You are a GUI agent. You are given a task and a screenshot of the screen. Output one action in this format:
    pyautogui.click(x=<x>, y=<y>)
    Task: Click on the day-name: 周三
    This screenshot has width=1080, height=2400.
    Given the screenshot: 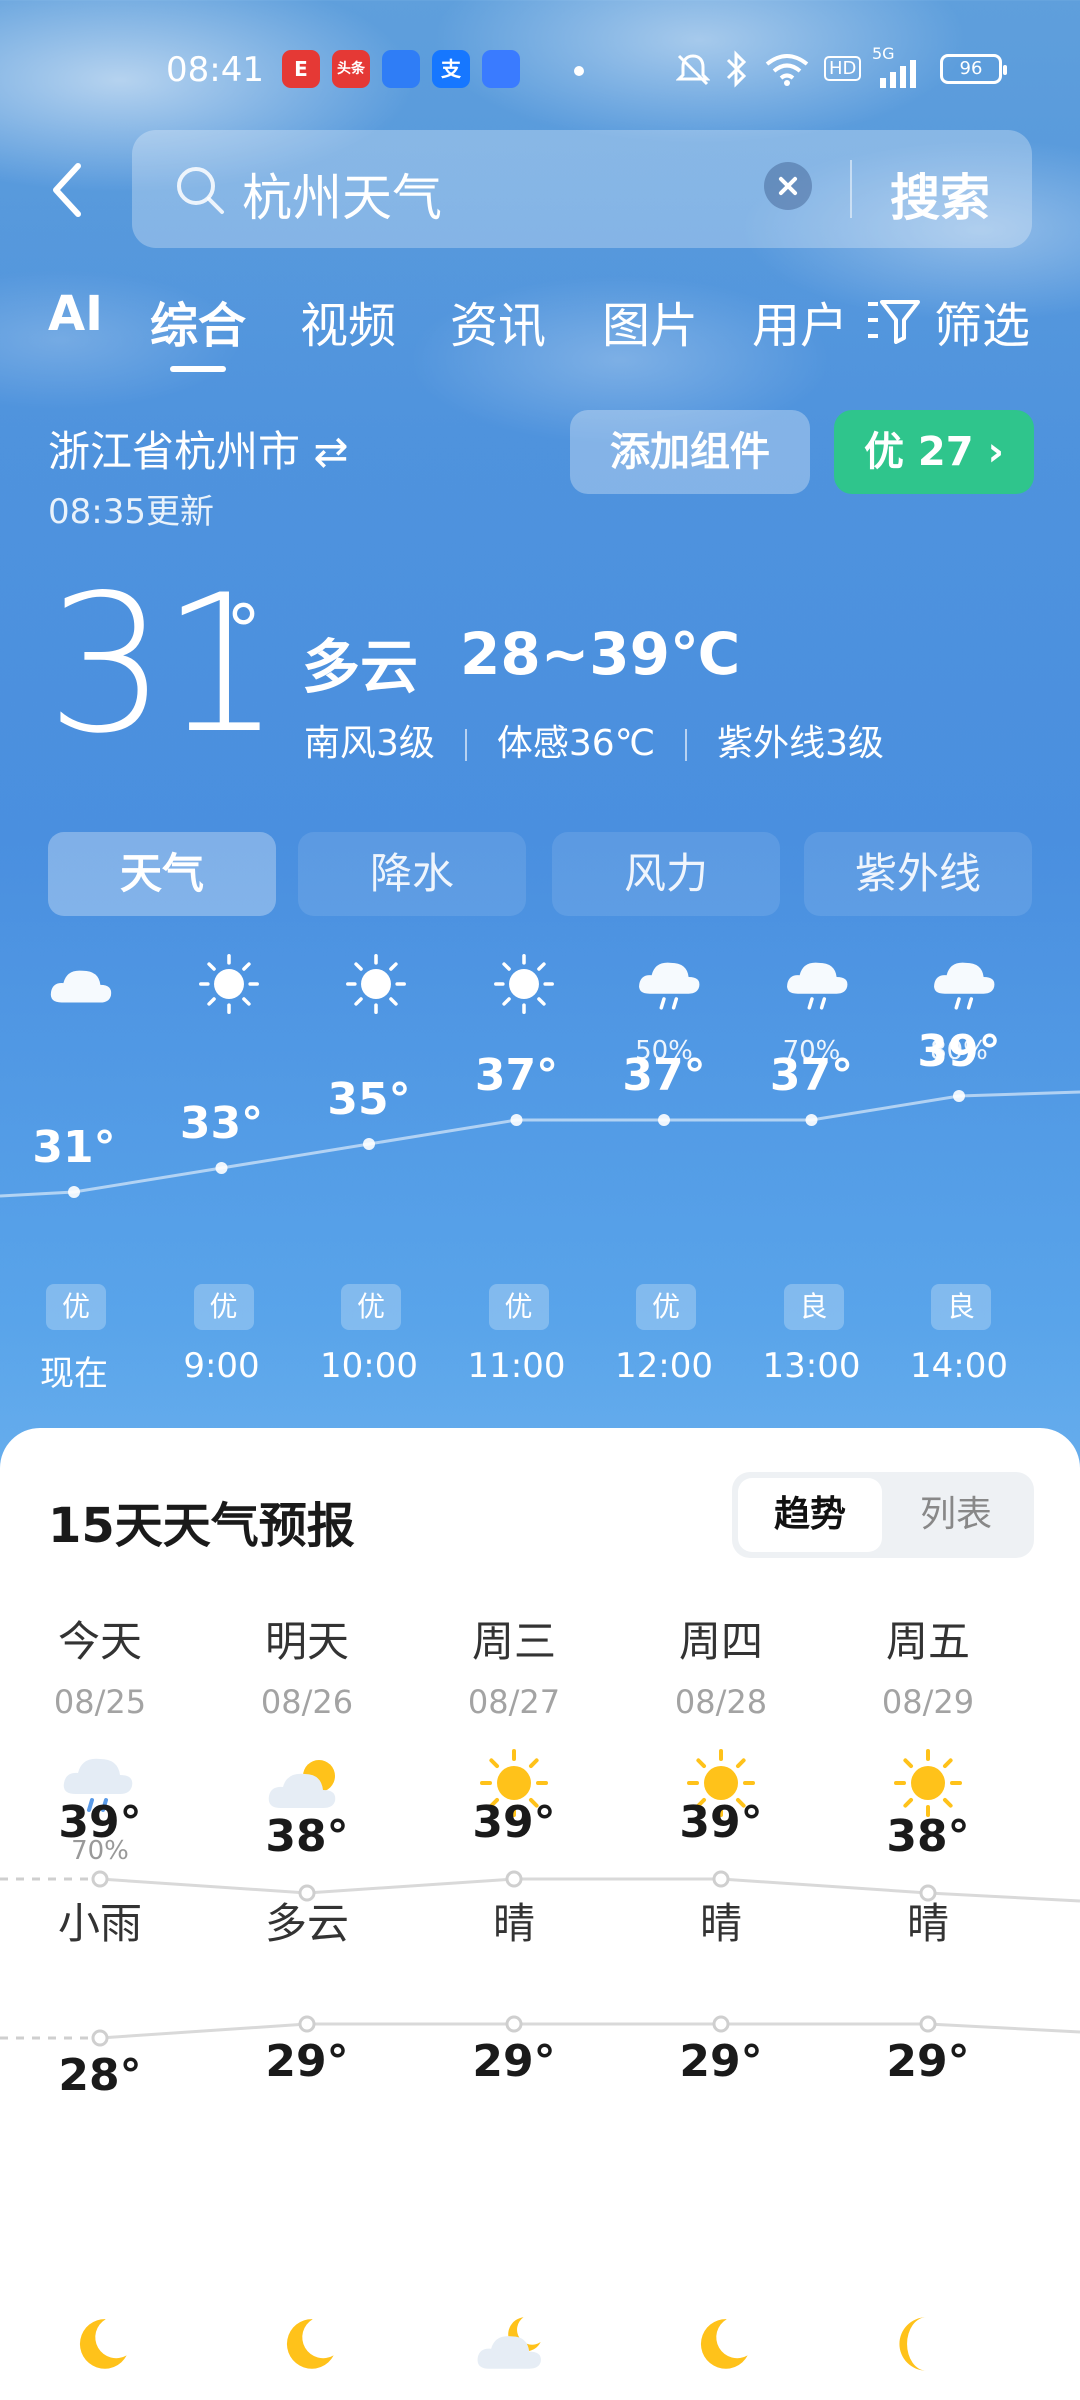 What is the action you would take?
    pyautogui.click(x=513, y=1641)
    